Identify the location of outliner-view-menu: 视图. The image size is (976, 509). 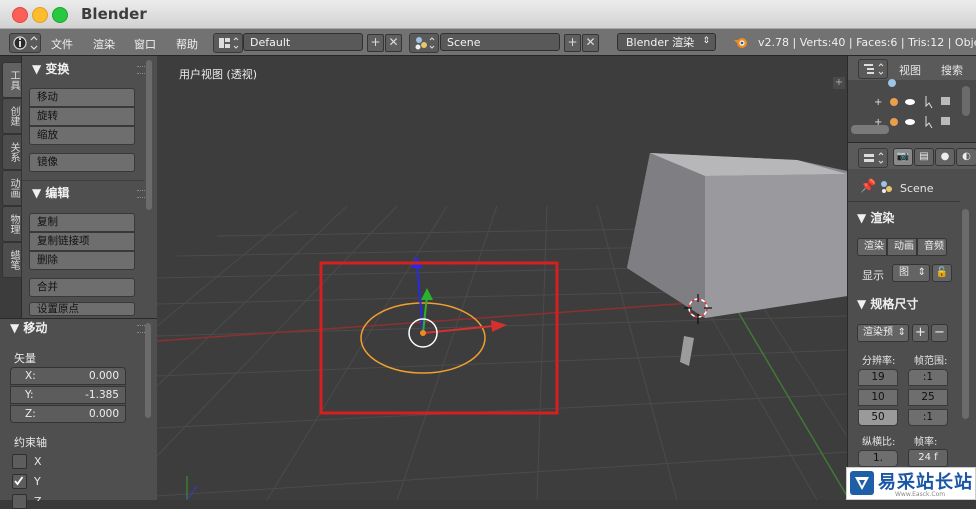
(910, 70).